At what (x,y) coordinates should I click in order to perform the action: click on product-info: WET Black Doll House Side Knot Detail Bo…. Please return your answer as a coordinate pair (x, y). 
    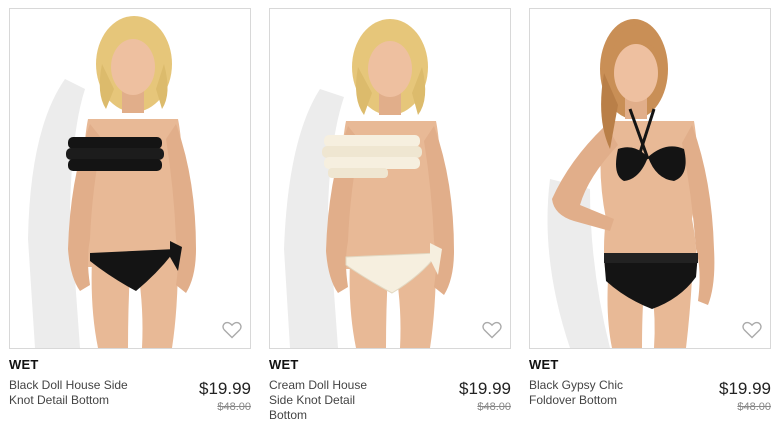
    Looking at the image, I should click on (130, 385).